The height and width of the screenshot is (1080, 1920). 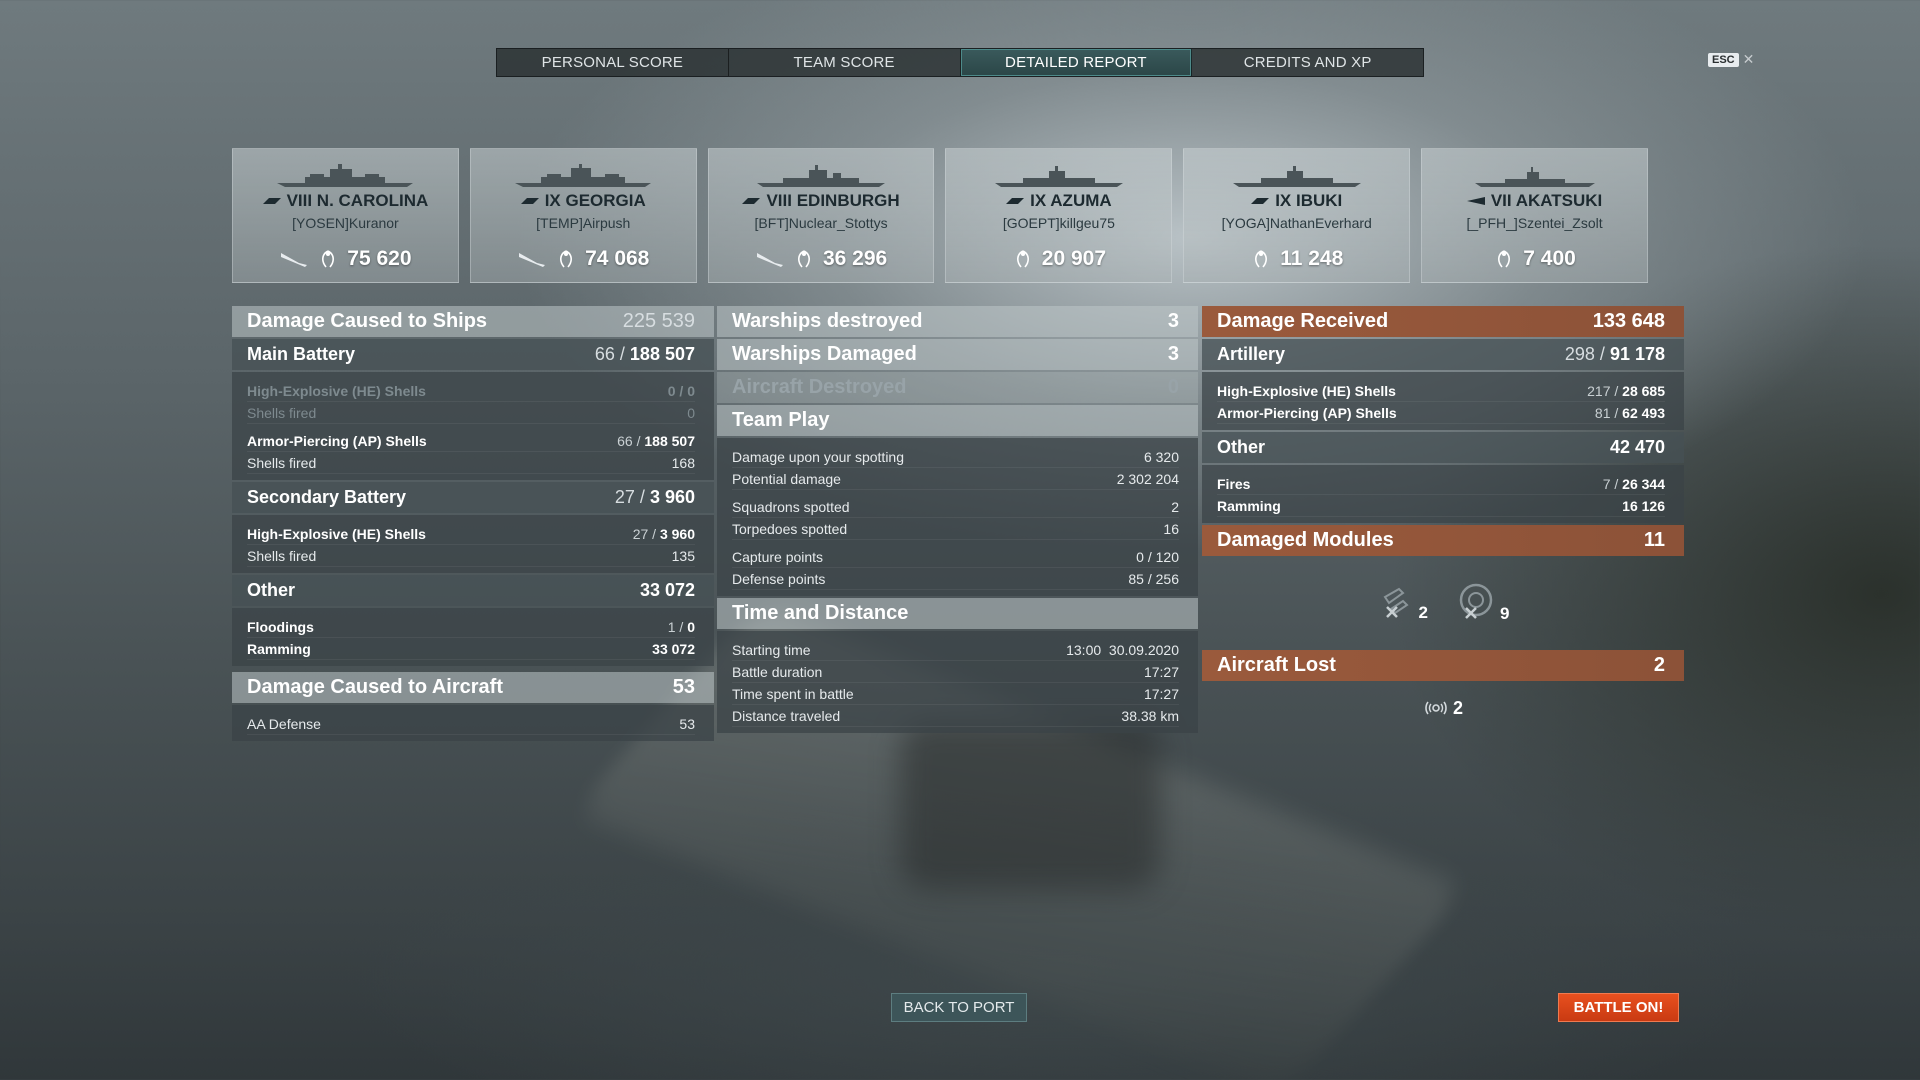 I want to click on ship-name: IX GEORGIA, so click(x=583, y=201).